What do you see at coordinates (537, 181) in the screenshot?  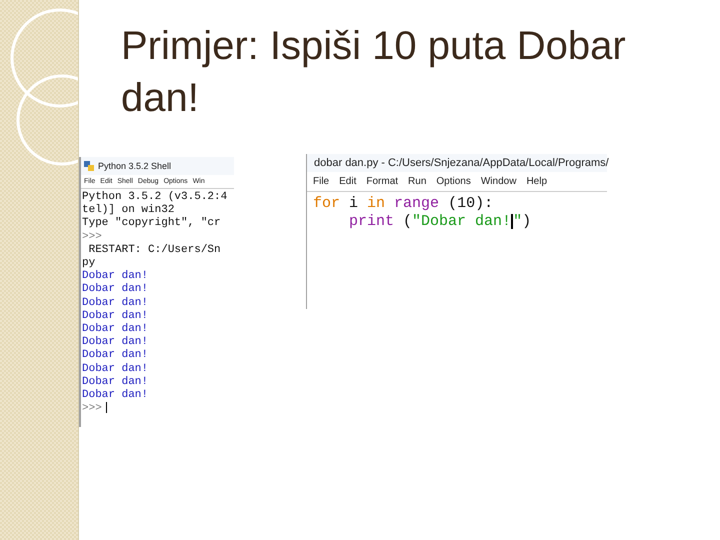 I see `menu-item: Help` at bounding box center [537, 181].